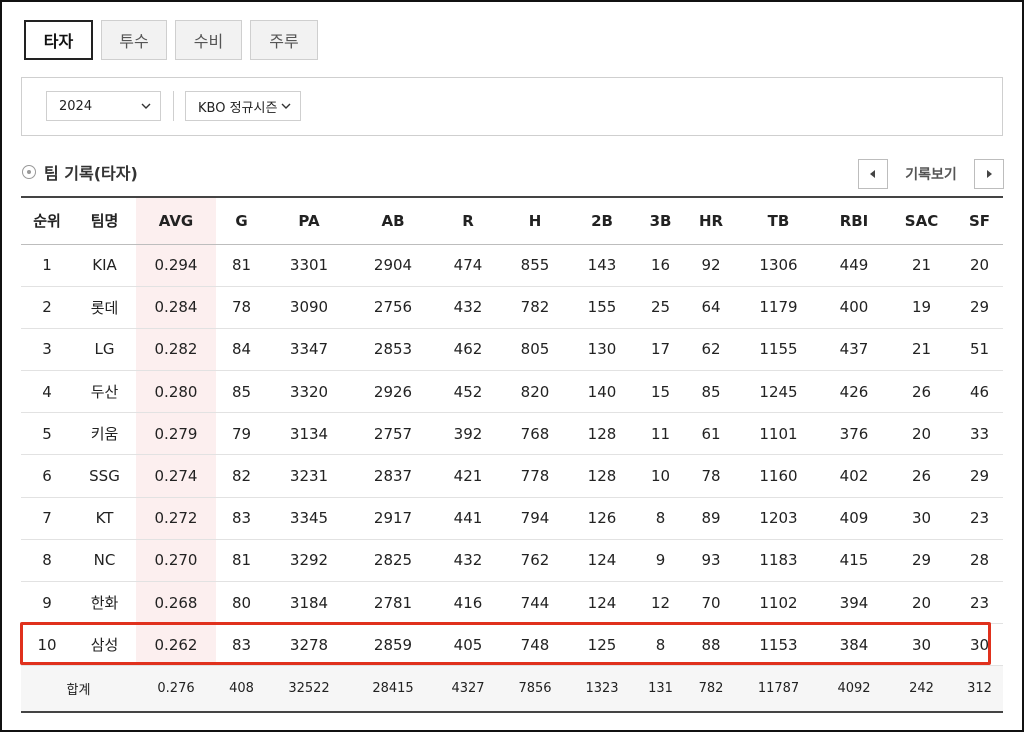  I want to click on total-cell: 4092, so click(854, 689).